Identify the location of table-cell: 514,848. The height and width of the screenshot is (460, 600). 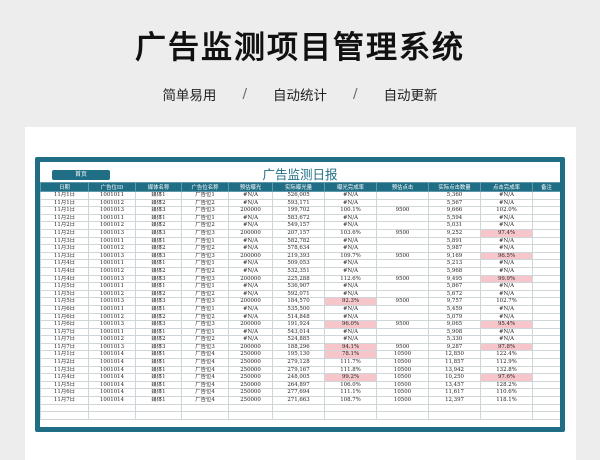
(298, 317).